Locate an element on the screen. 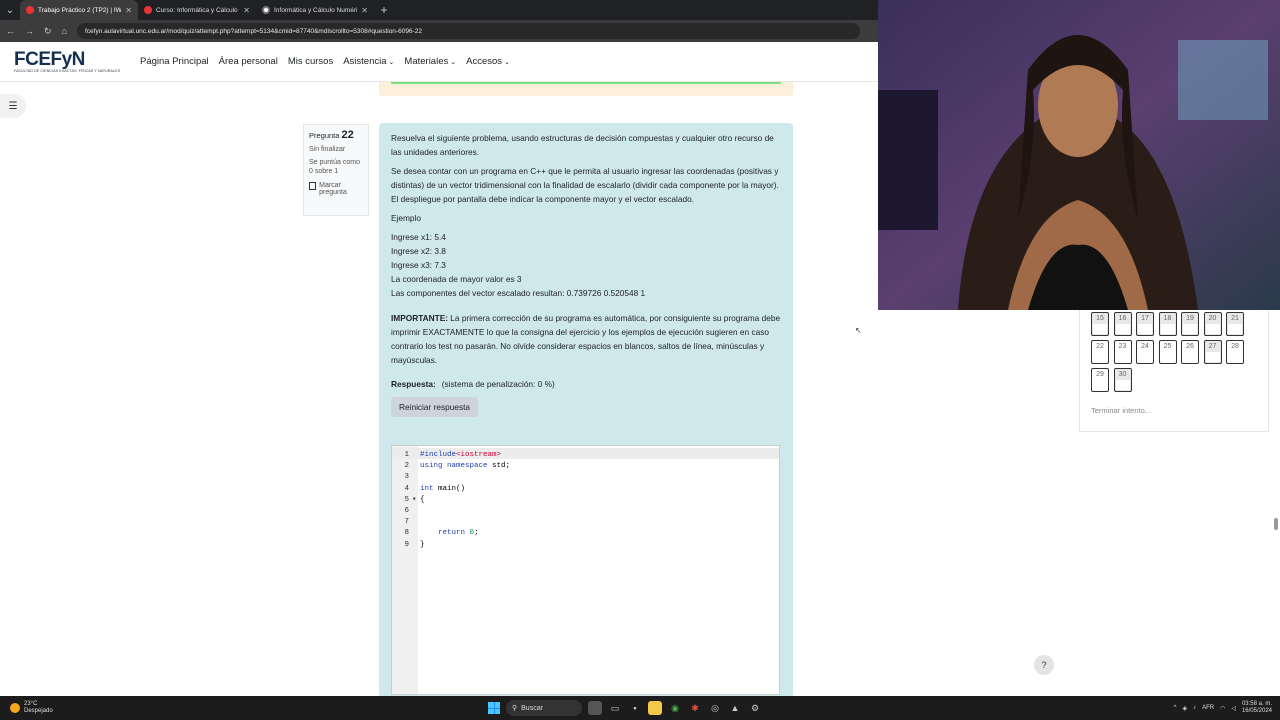 The image size is (1280, 720). file-explorer-icon is located at coordinates (655, 708).